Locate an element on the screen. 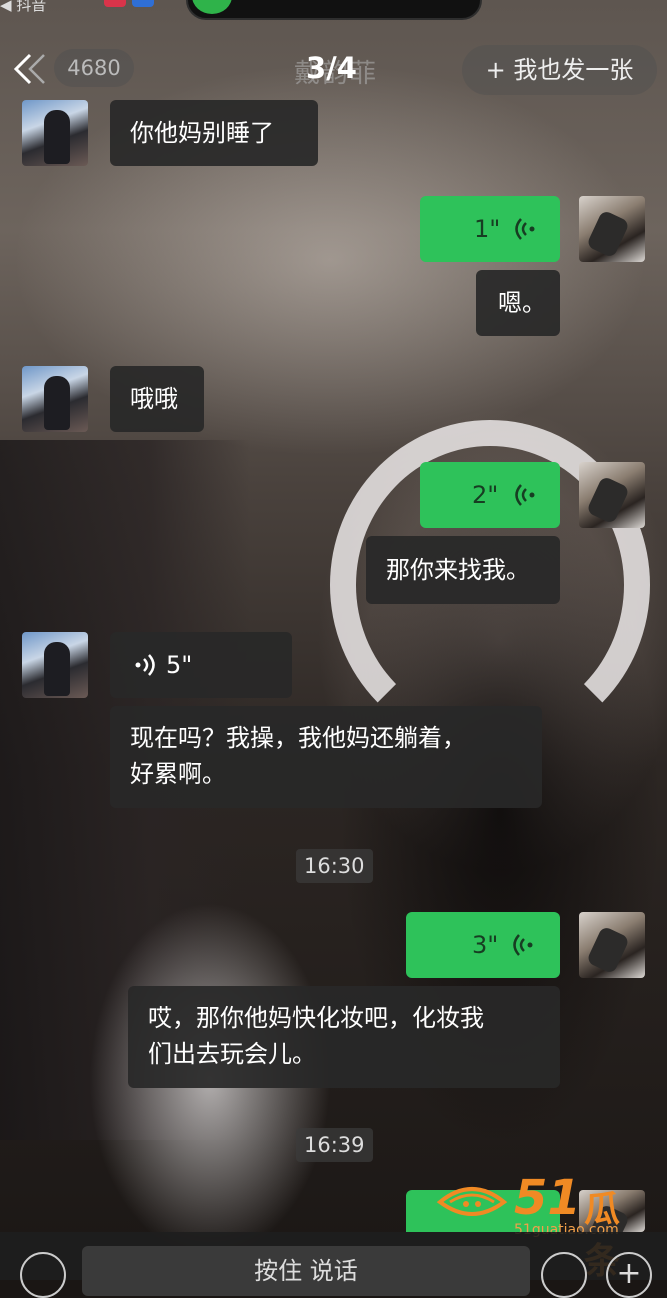  message-line: 哎，那你他妈快化妆吧，化妆我 is located at coordinates (316, 1018).